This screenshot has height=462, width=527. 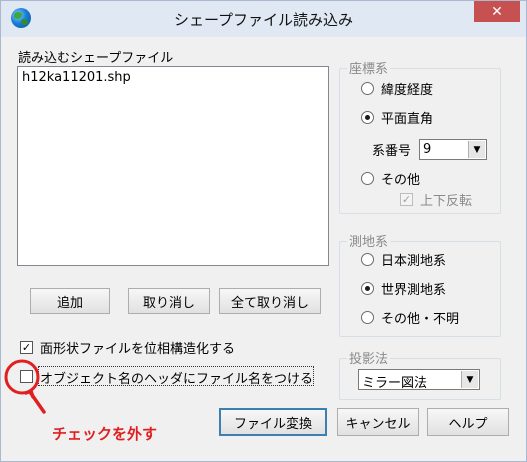 What do you see at coordinates (468, 422) in the screenshot?
I see `help-button: ヘルプ` at bounding box center [468, 422].